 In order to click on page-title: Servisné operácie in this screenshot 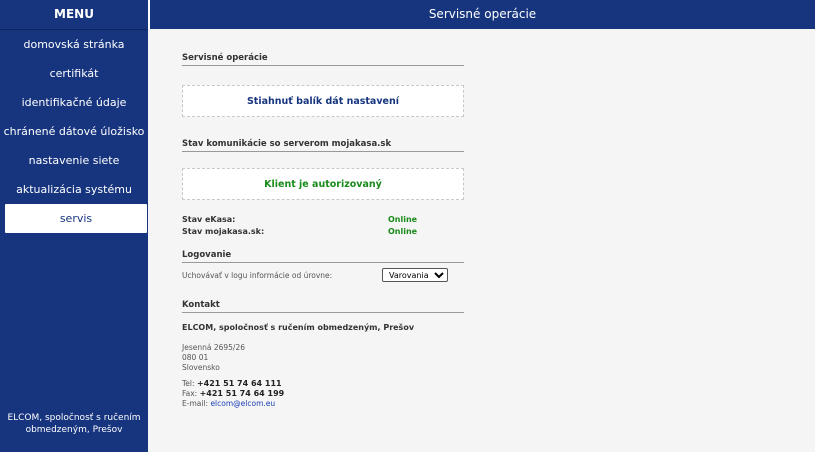, I will do `click(482, 14)`.